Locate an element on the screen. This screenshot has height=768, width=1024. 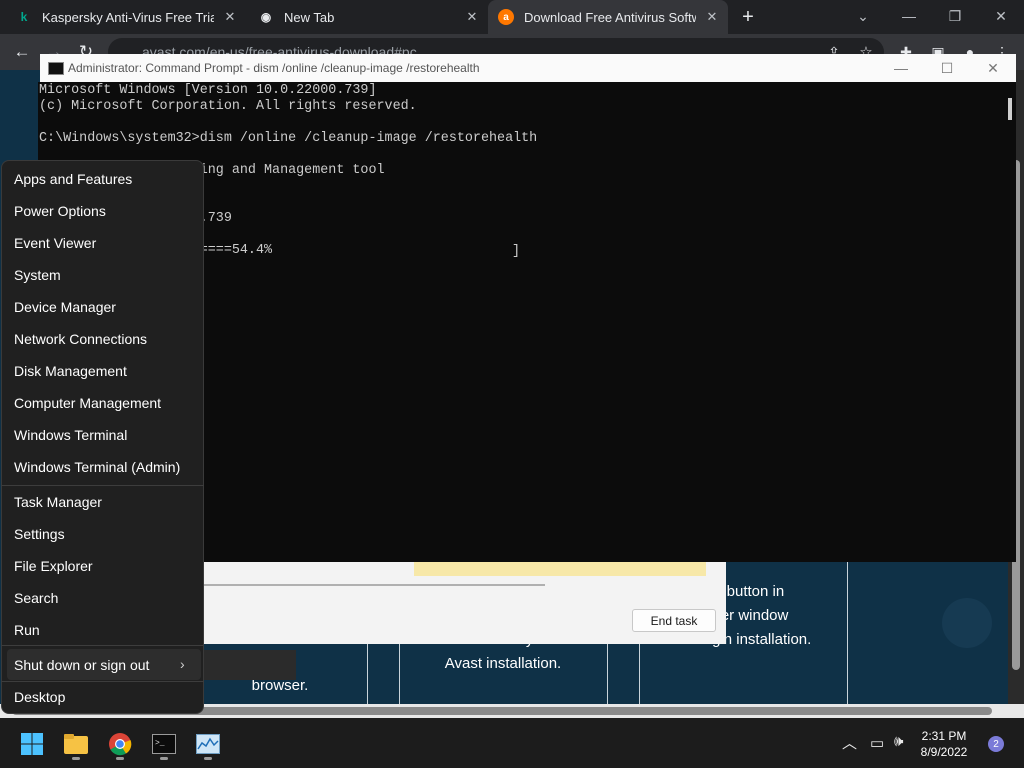
menu-item-run: Run is located at coordinates (27, 630).